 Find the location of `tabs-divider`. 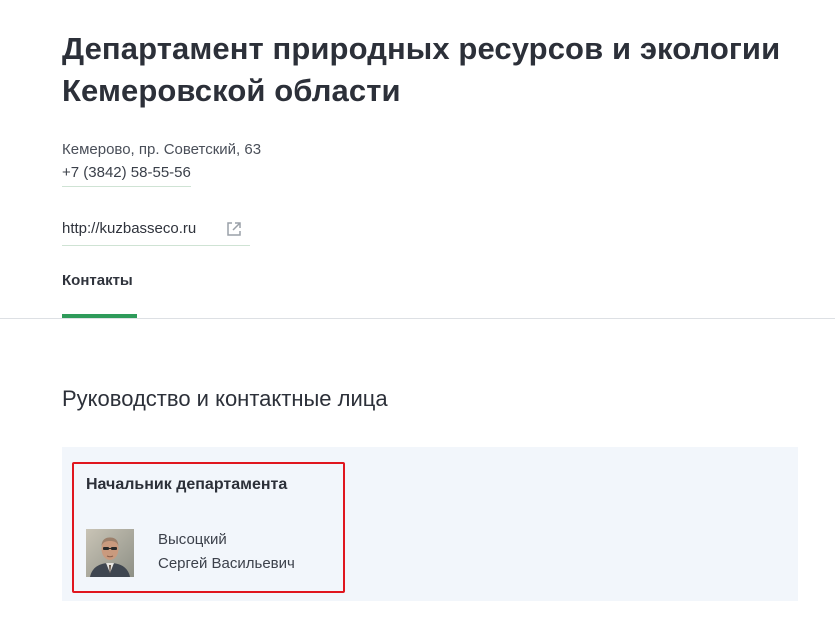

tabs-divider is located at coordinates (417, 318).